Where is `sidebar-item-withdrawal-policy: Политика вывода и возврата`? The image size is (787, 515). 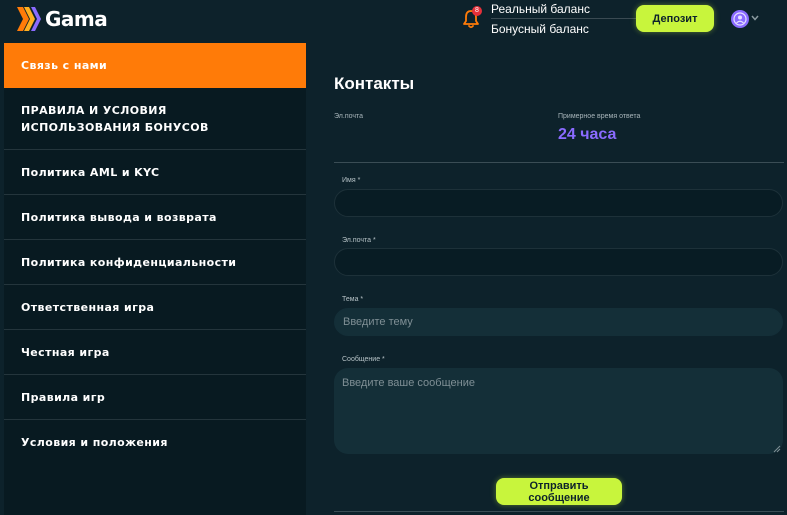
sidebar-item-withdrawal-policy: Политика вывода и возврата is located at coordinates (155, 217).